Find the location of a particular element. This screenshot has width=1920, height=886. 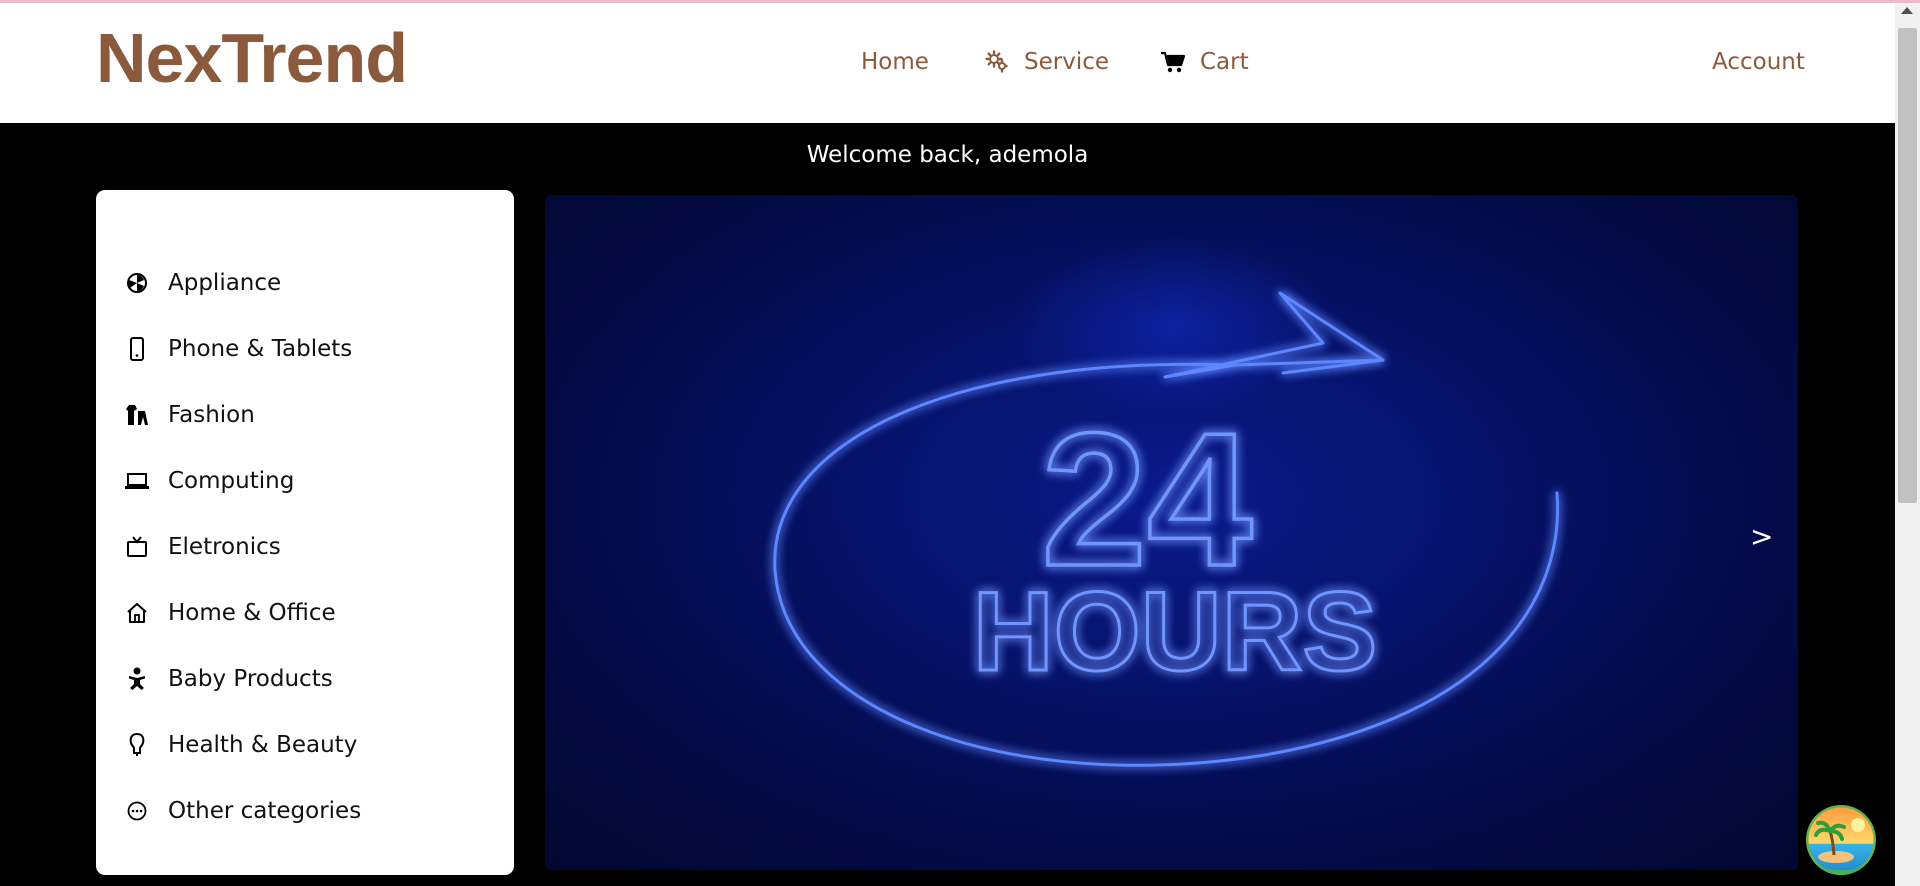

category-item-other: Other categories is located at coordinates (242, 811).